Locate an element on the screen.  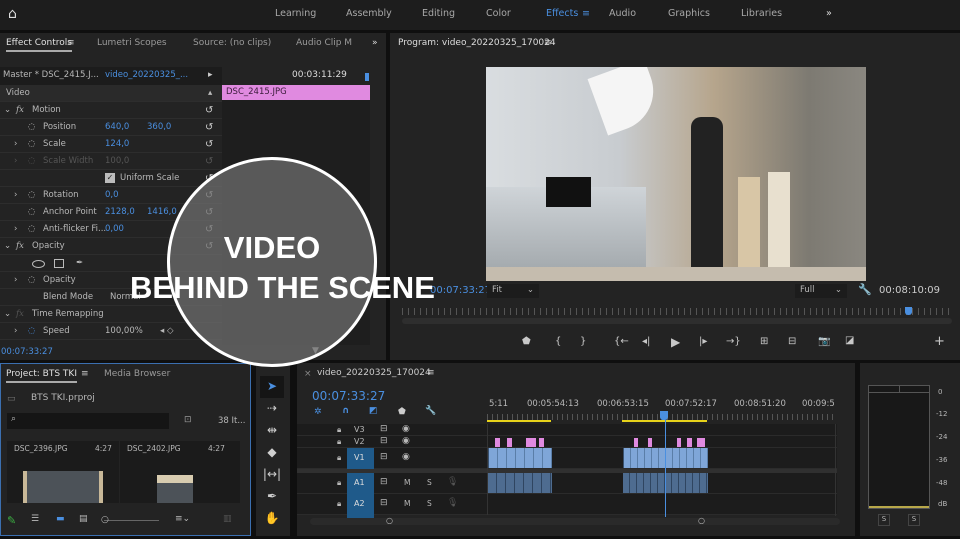
track-select-tool: ⇢ is located at coordinates (272, 408).